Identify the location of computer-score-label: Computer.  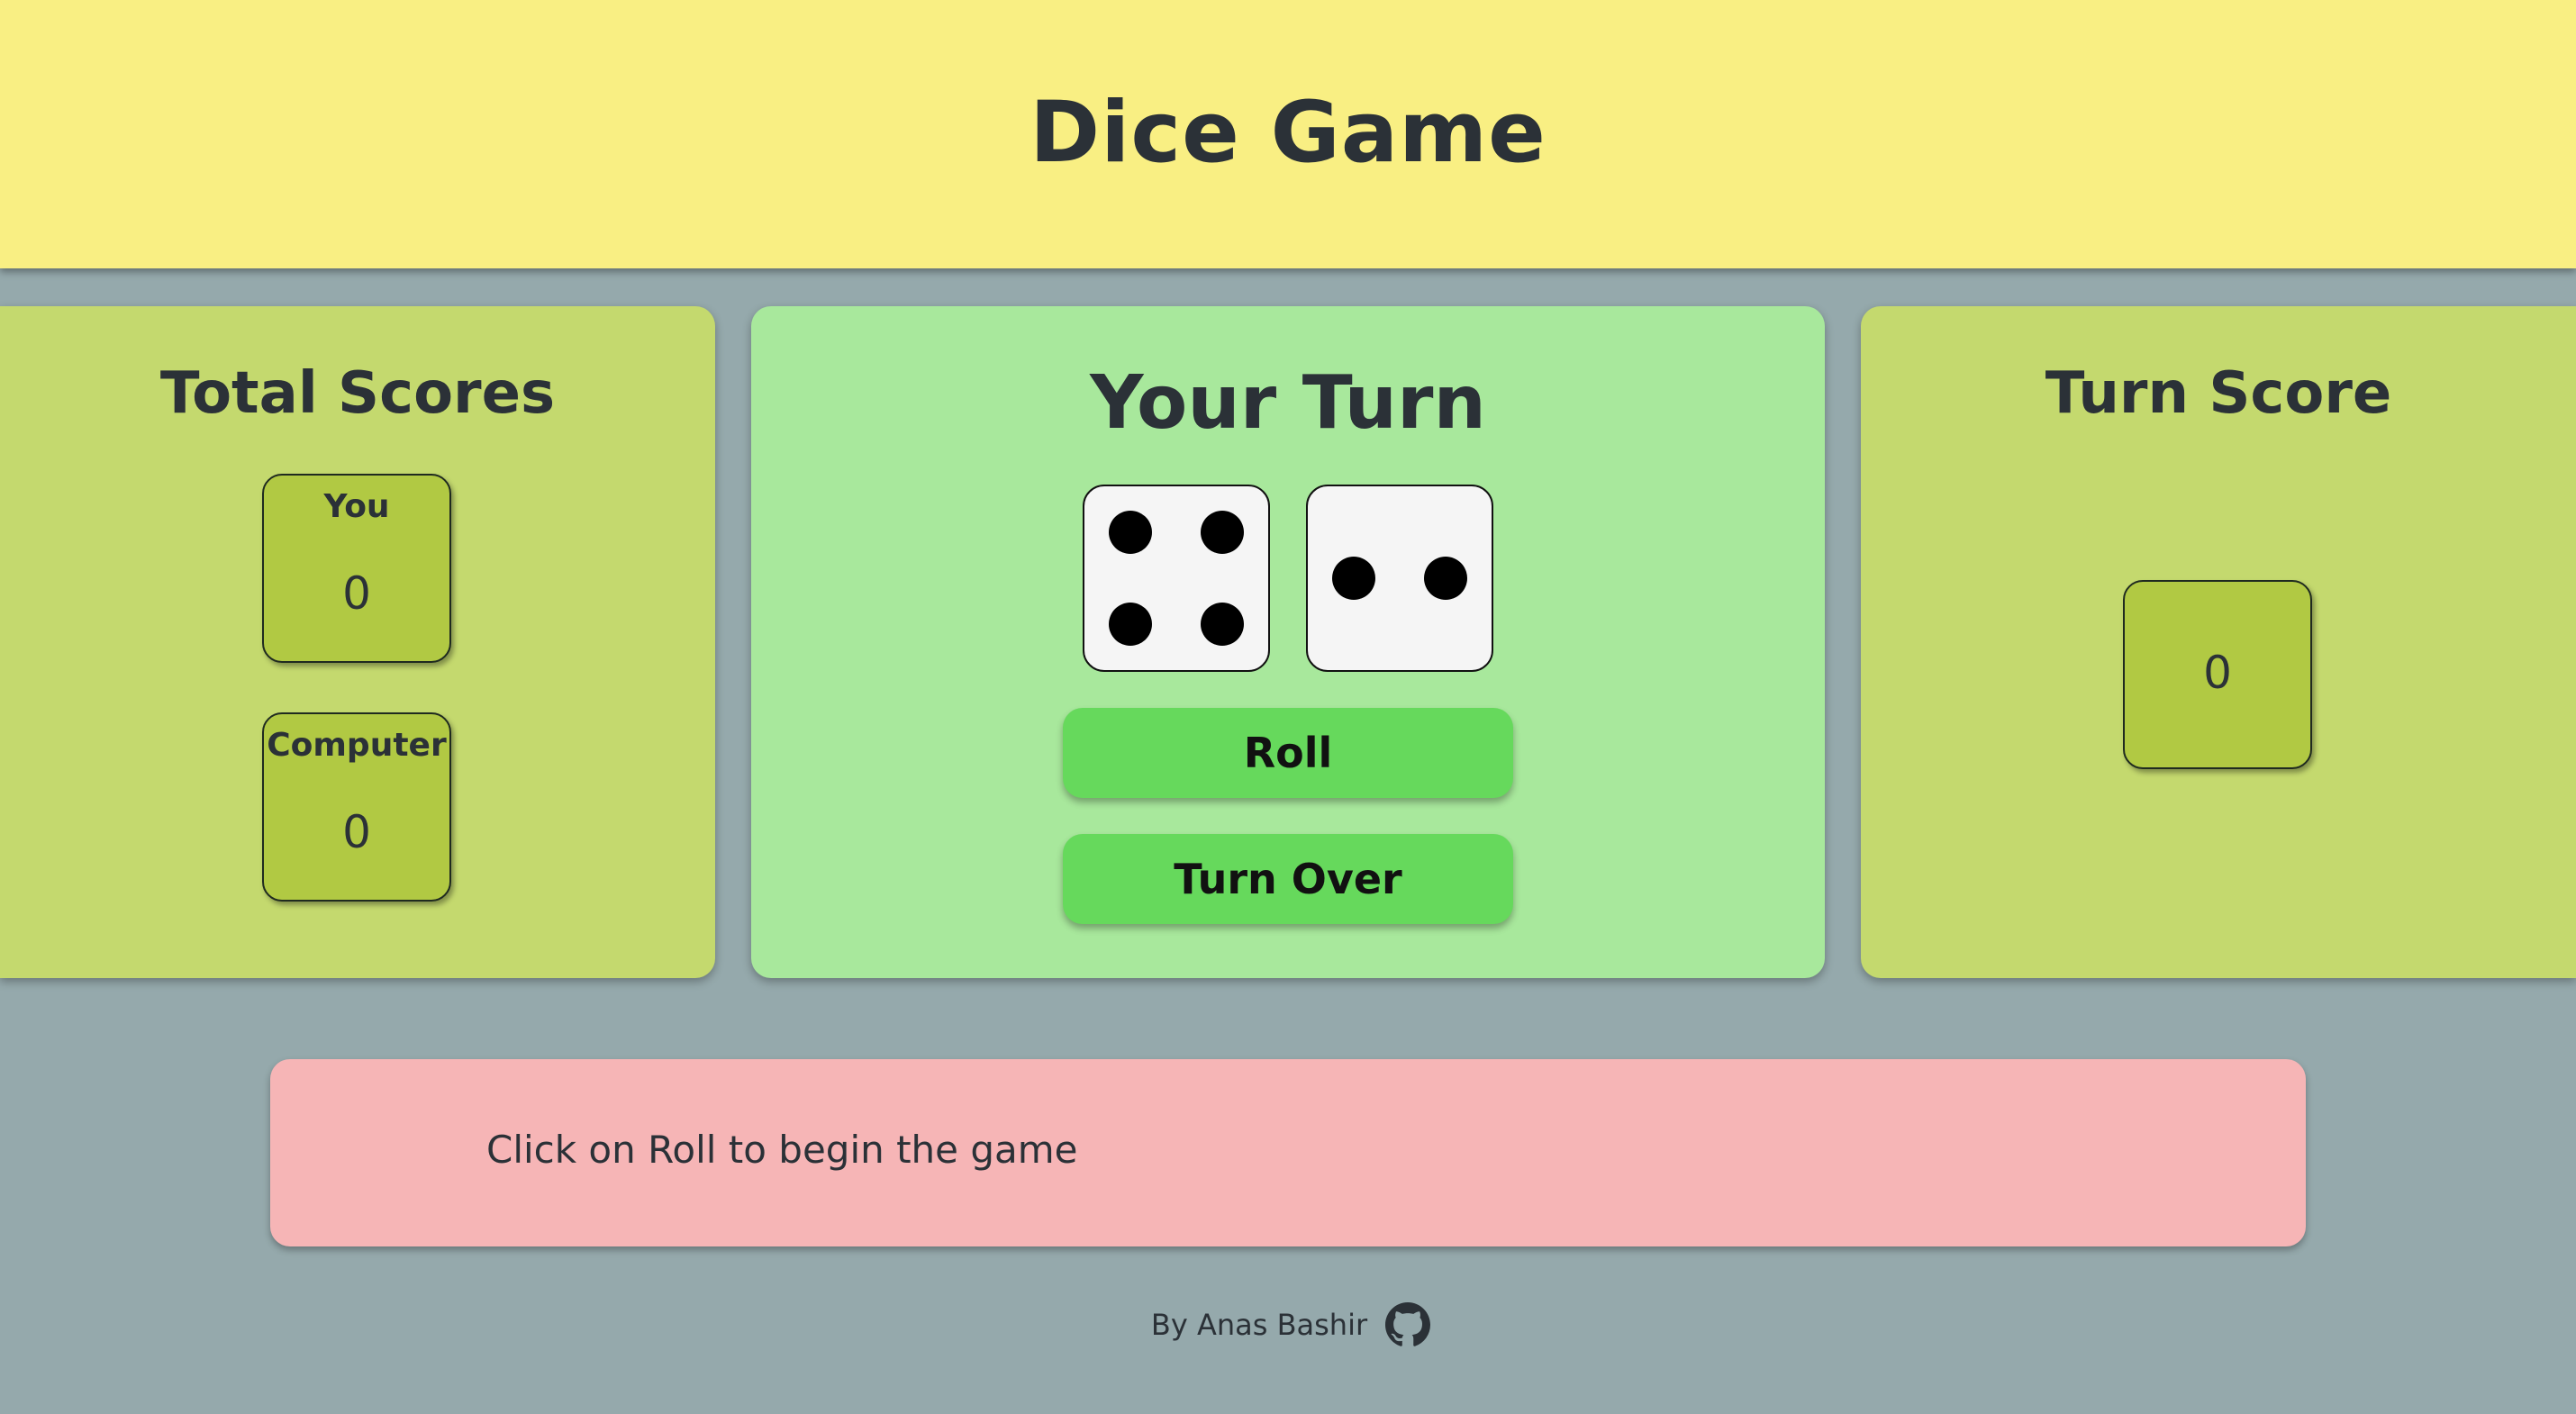
(357, 746).